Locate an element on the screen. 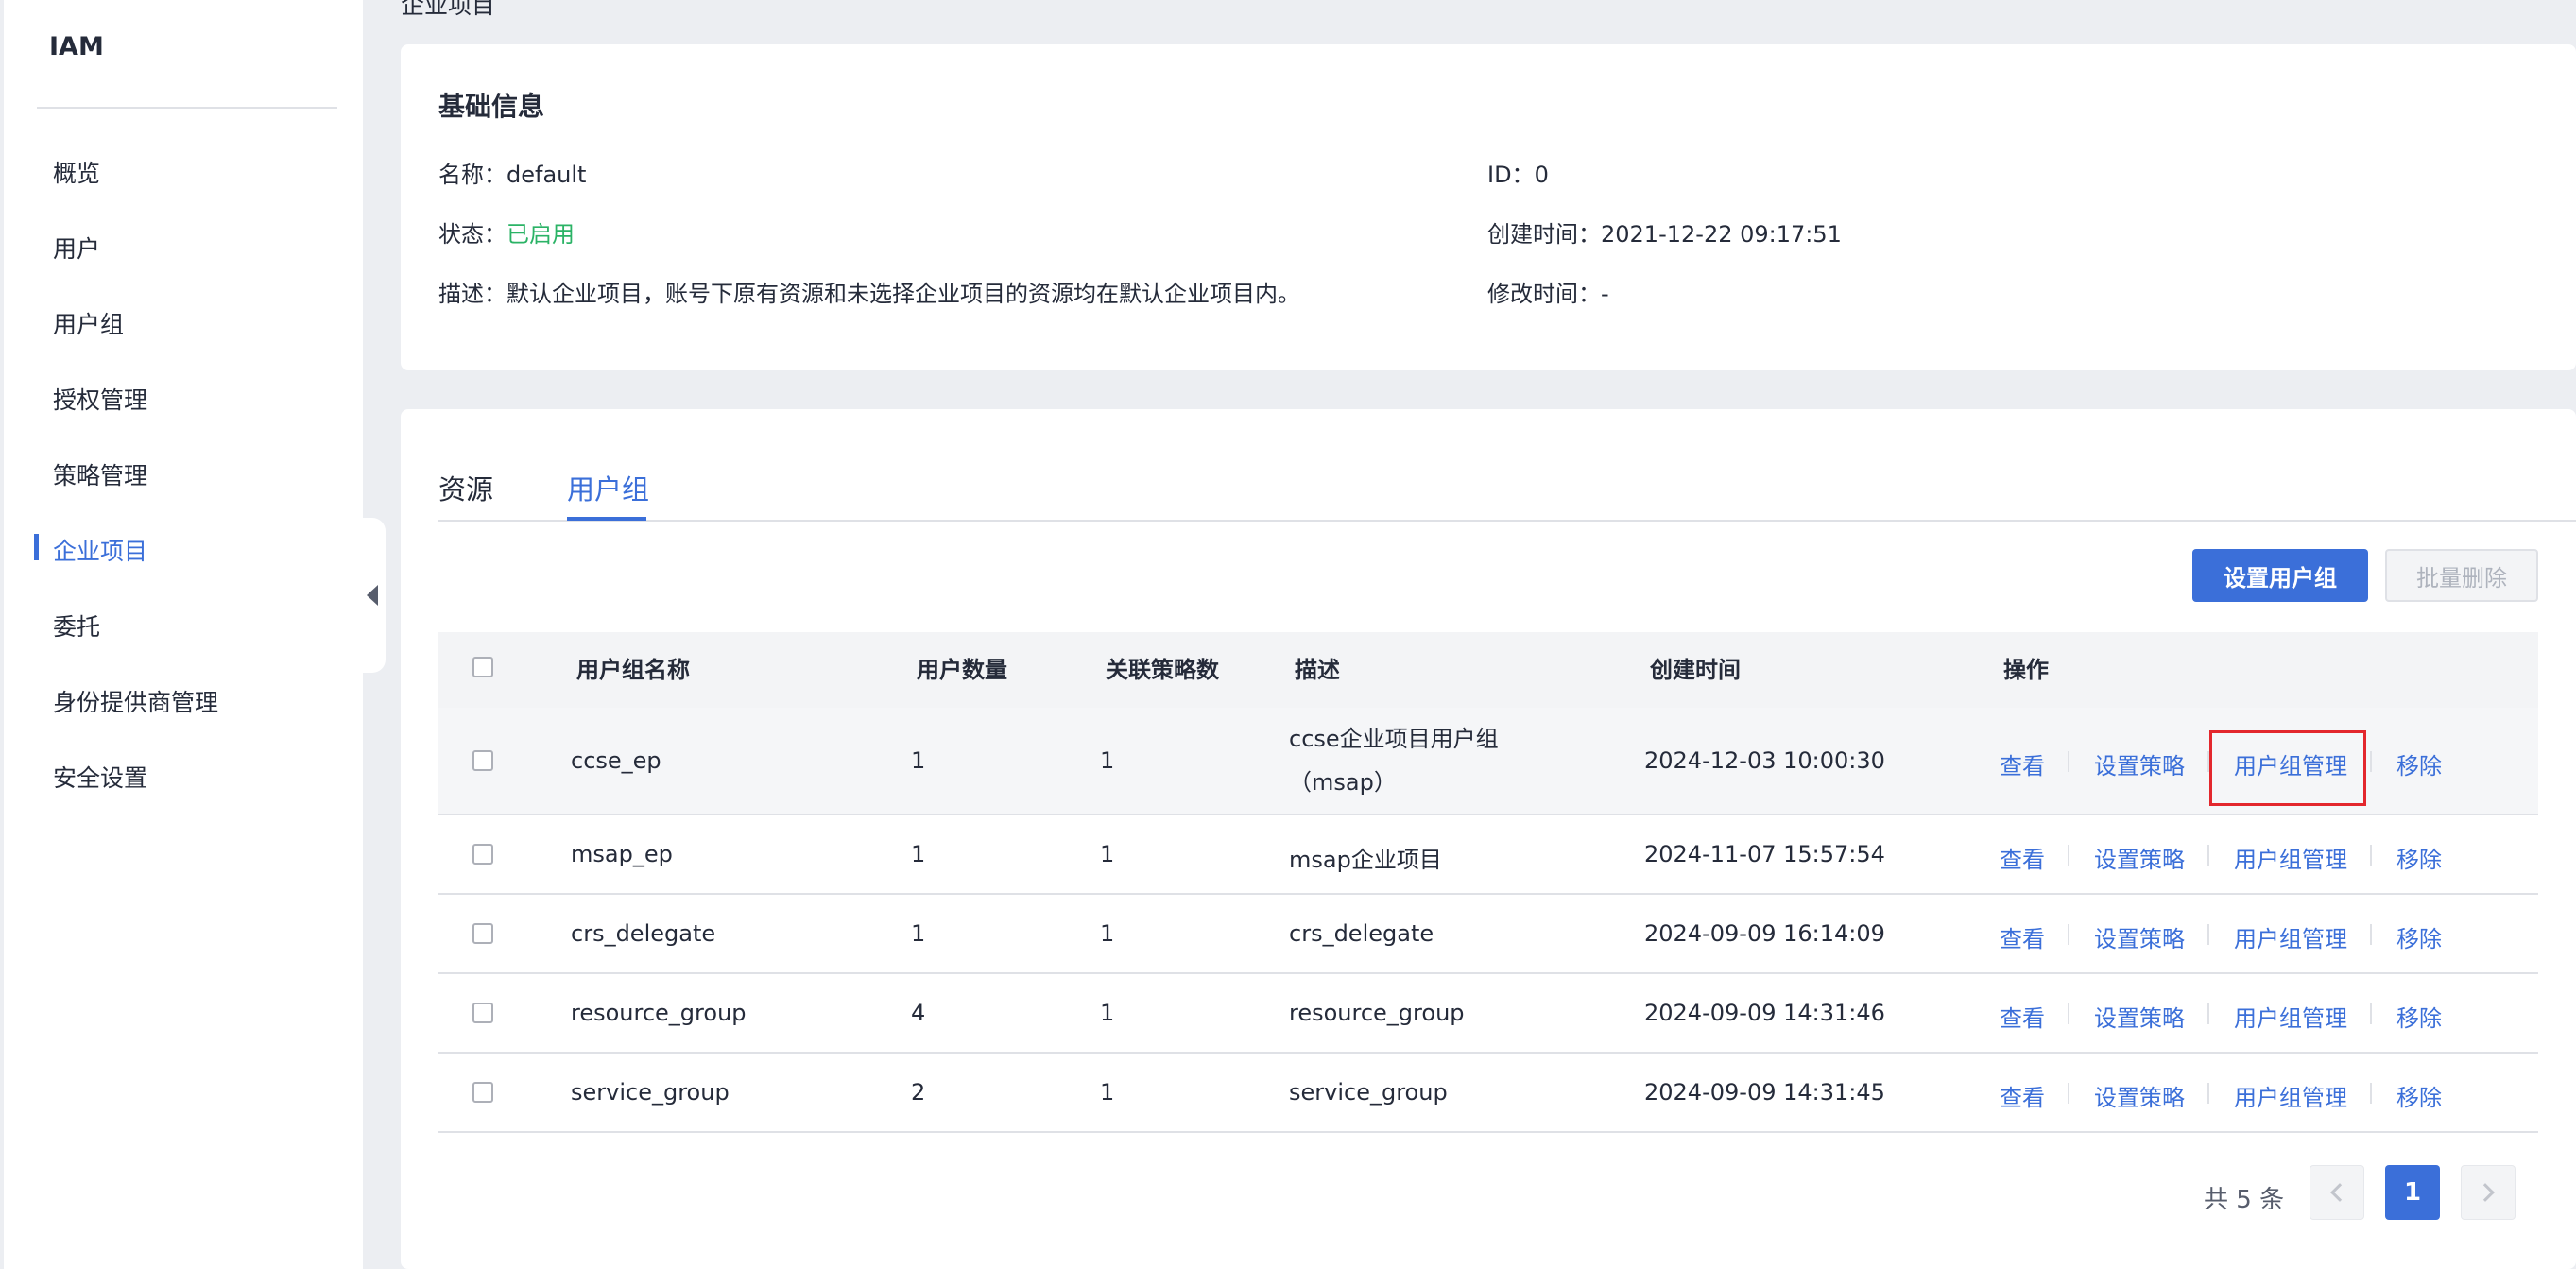 The height and width of the screenshot is (1269, 2576). cell-users: 4 is located at coordinates (918, 1013).